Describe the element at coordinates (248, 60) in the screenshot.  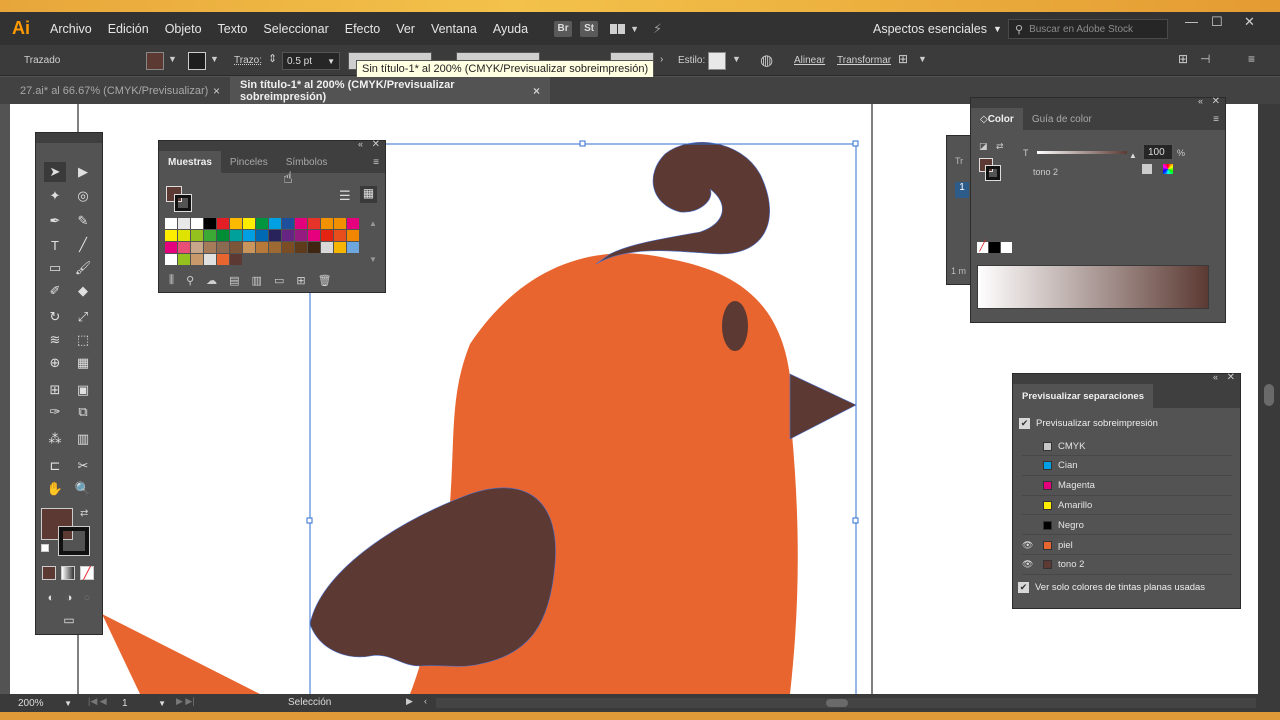
I see `stroke-label: Trazo:` at that location.